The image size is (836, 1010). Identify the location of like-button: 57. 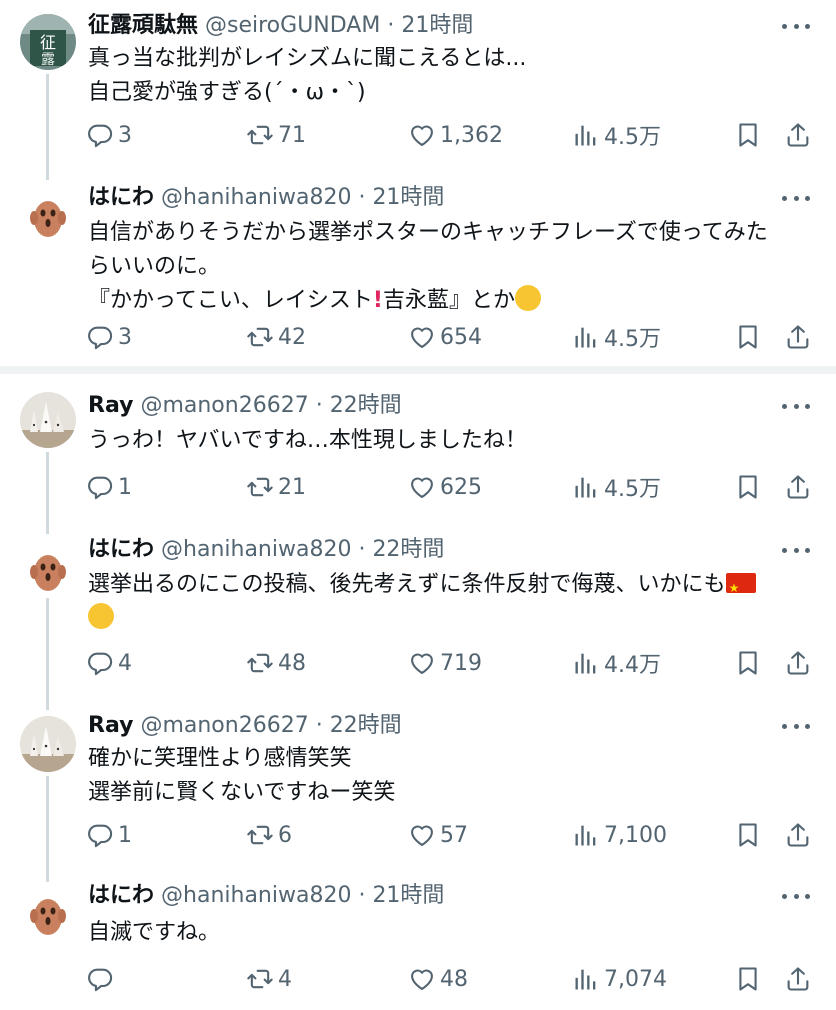
(438, 835).